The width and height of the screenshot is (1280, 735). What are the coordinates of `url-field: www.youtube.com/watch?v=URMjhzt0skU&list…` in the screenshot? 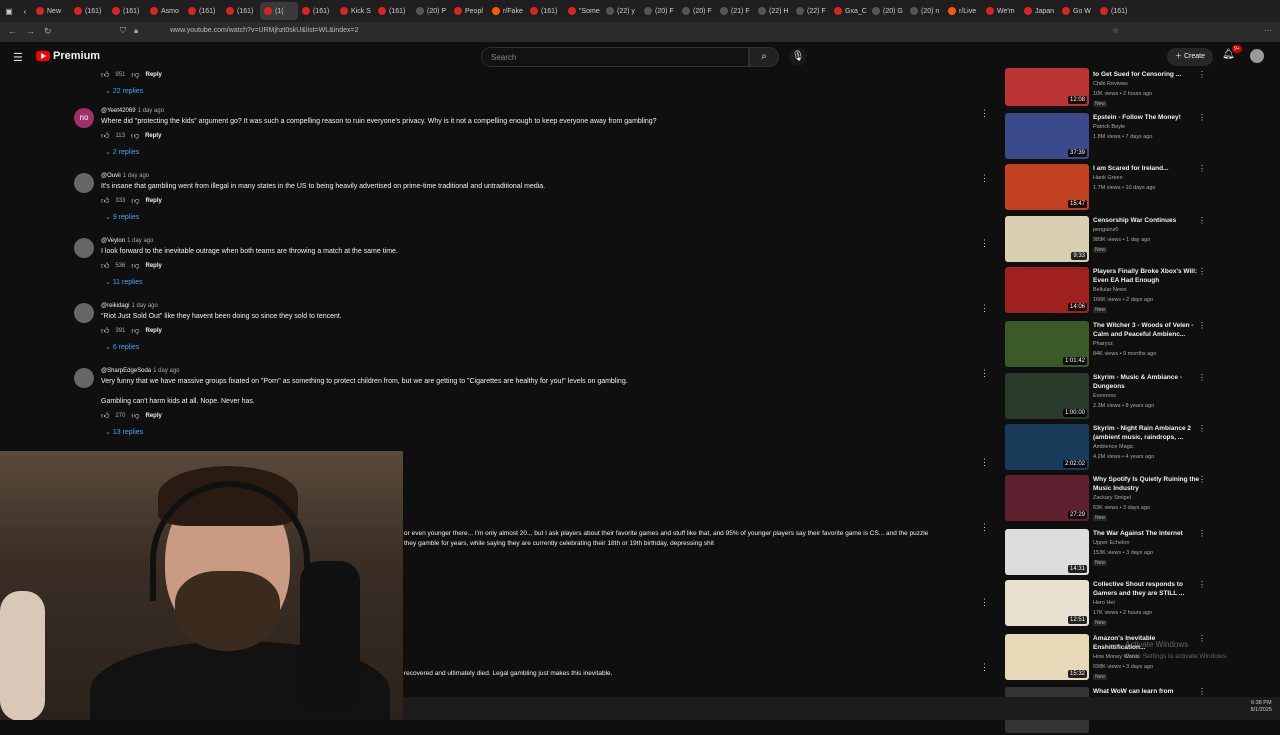 It's located at (264, 30).